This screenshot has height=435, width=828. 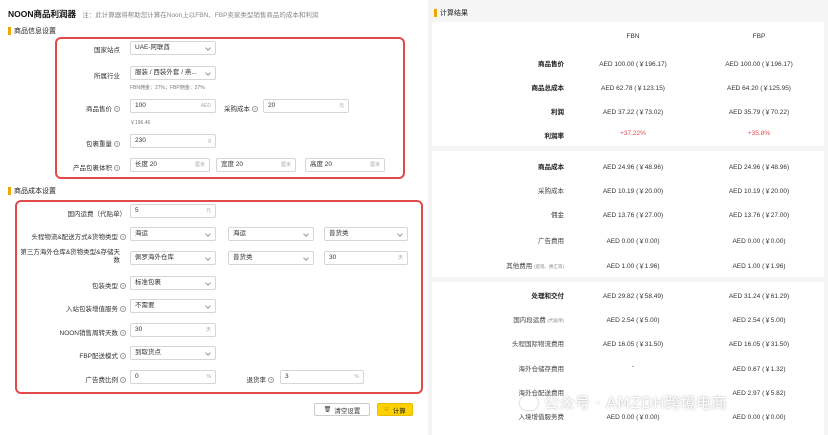 What do you see at coordinates (42, 14) in the screenshot?
I see `page-title: NOON商品利润器` at bounding box center [42, 14].